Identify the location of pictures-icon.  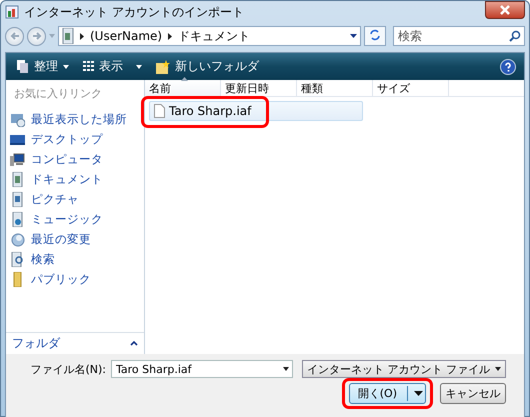
(17, 199).